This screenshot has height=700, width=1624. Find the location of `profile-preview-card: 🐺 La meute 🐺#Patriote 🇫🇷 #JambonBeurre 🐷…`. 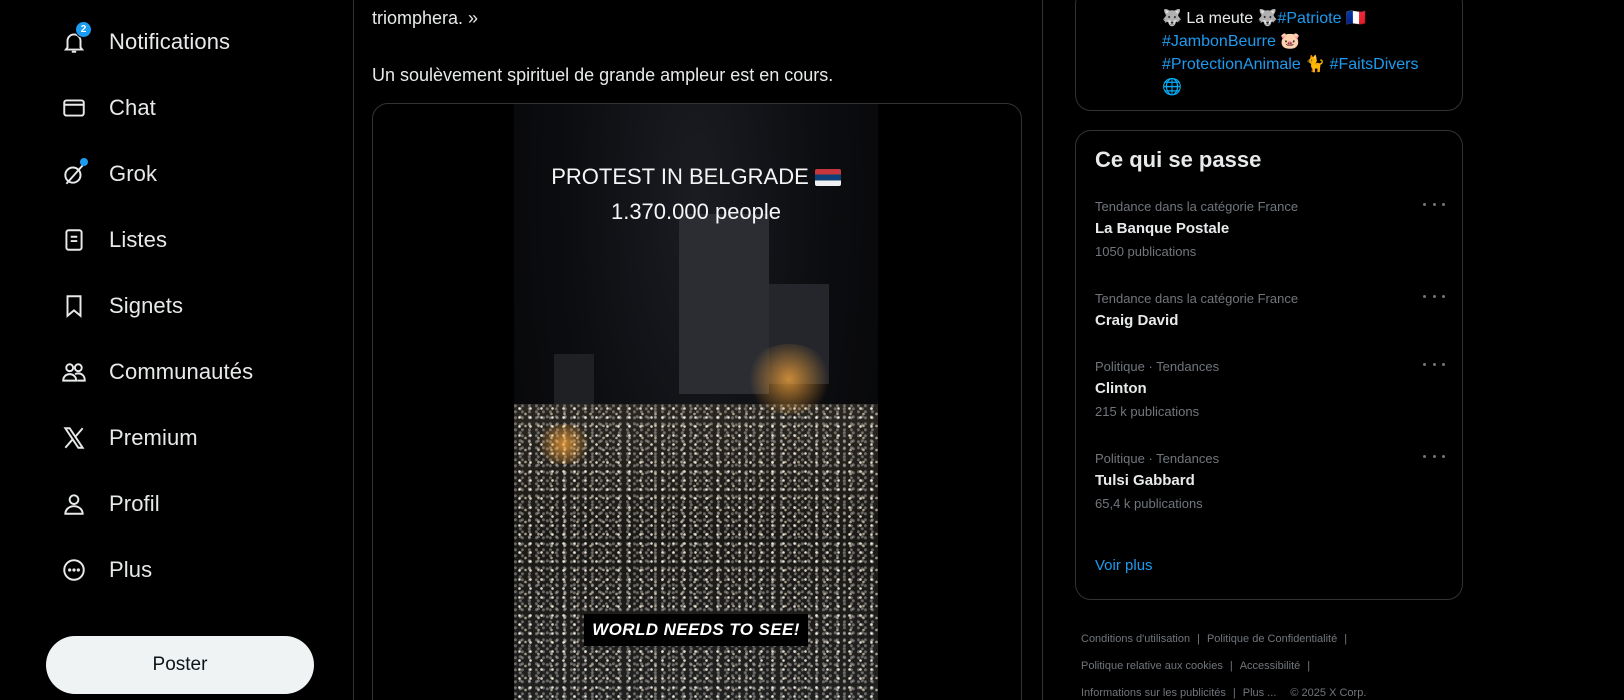

profile-preview-card: 🐺 La meute 🐺#Patriote 🇫🇷 #JambonBeurre 🐷… is located at coordinates (1269, 55).